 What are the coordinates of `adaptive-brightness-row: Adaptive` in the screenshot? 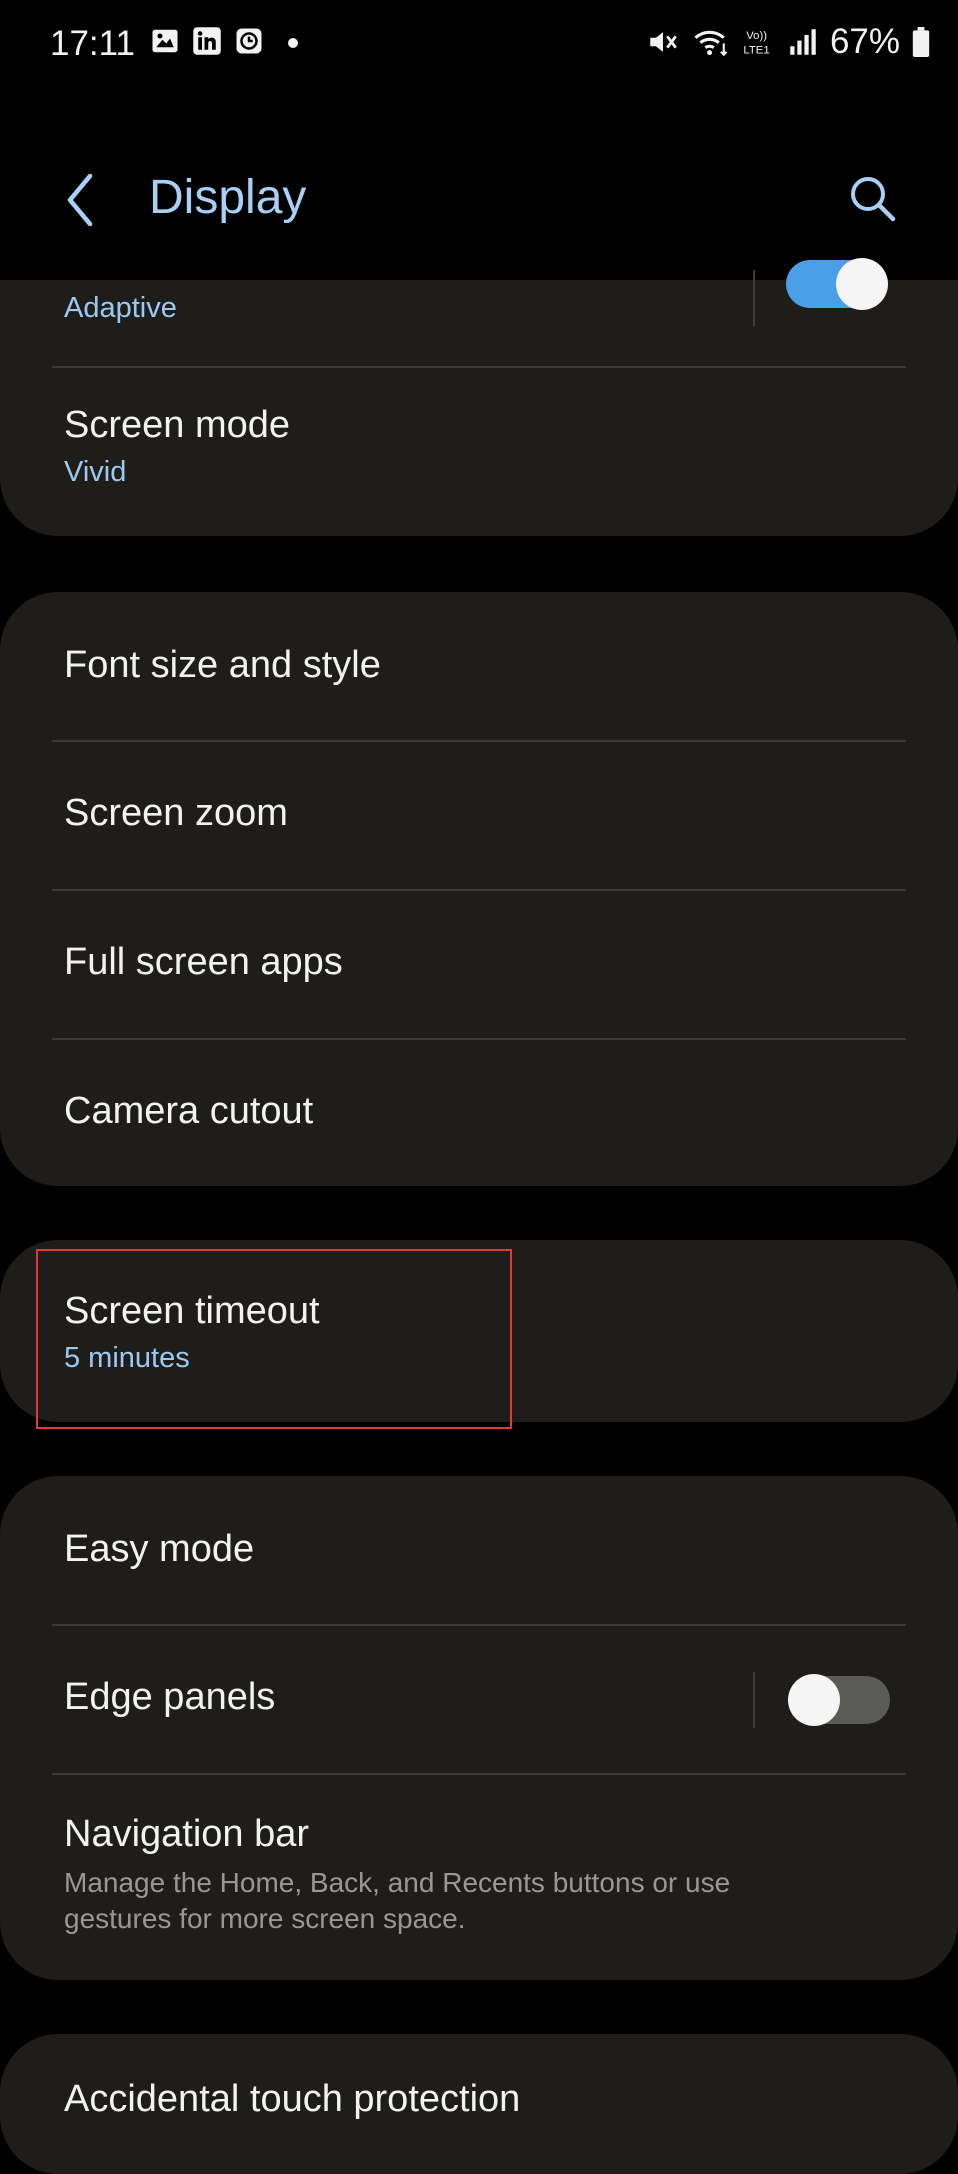 It's located at (479, 309).